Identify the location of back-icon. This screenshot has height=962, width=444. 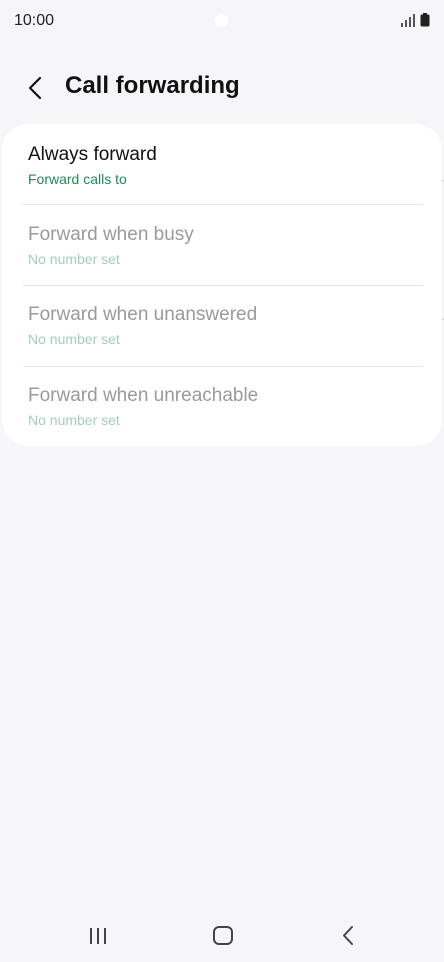
(348, 935).